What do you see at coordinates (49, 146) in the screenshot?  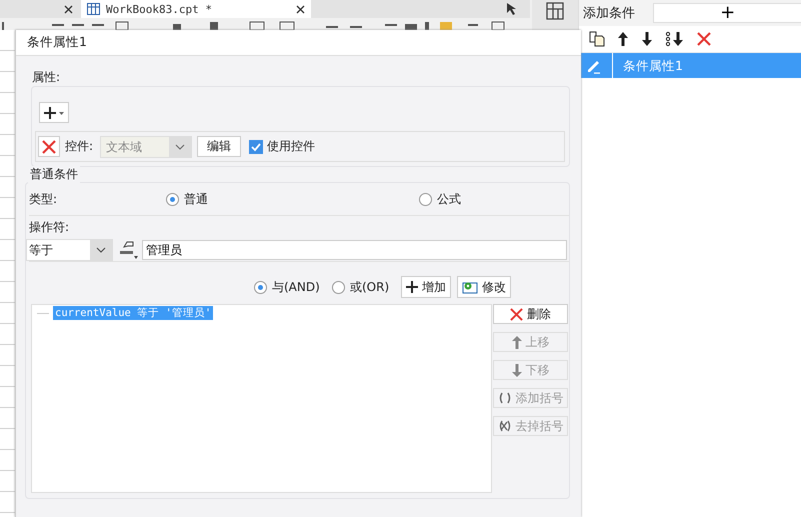 I see `remove-button` at bounding box center [49, 146].